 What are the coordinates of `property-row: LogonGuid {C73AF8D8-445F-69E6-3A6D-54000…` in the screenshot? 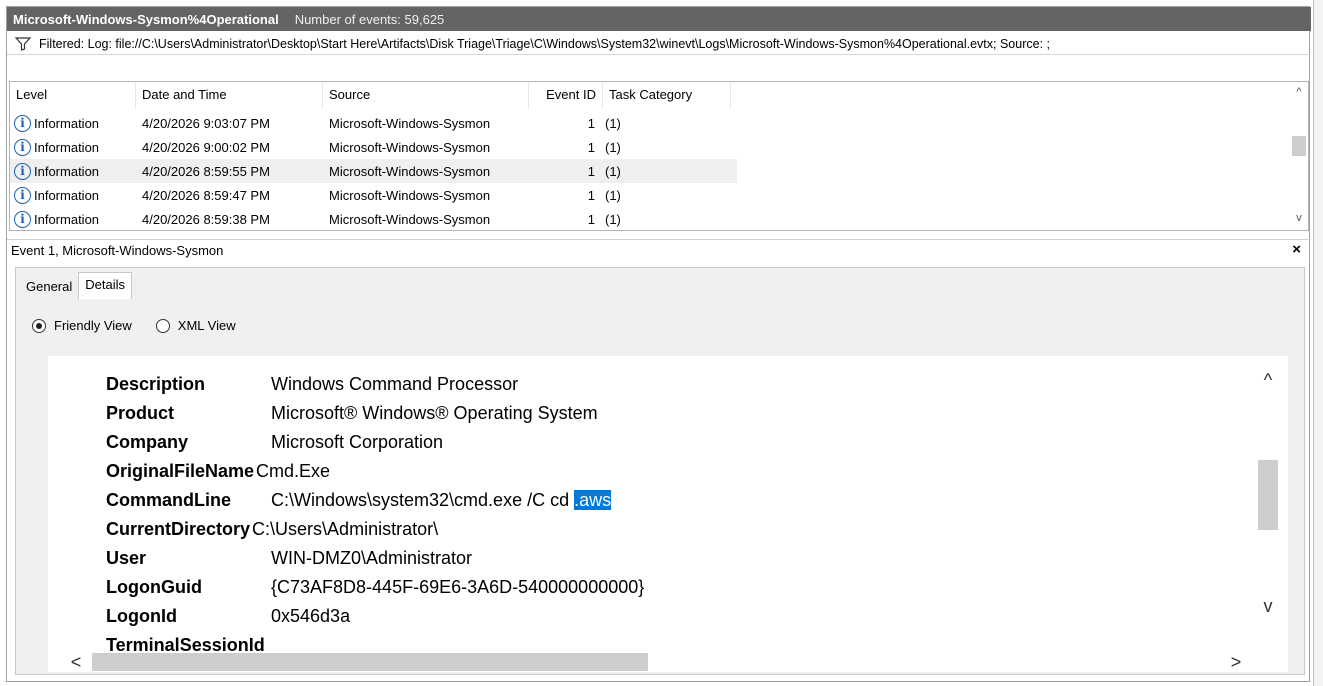 It's located at (375, 587).